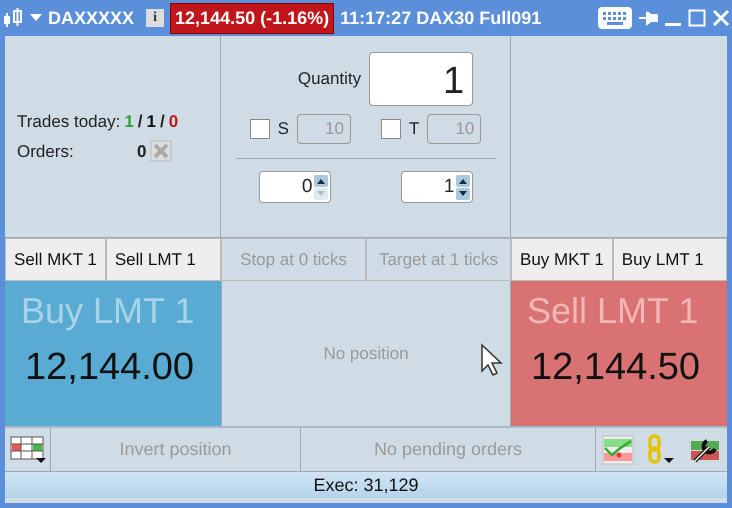 The width and height of the screenshot is (732, 508). I want to click on spin-down-icon, so click(463, 194).